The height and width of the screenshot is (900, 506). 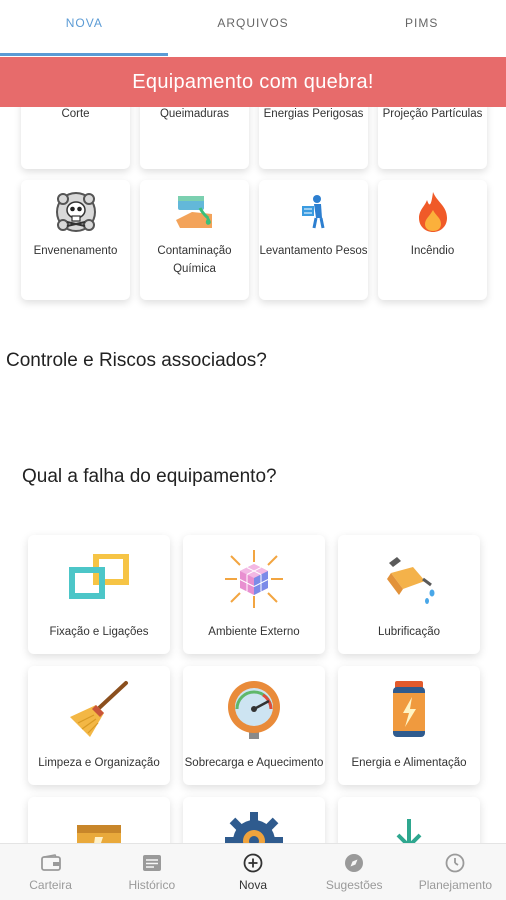 I want to click on risk-card-energias-perigosas: Energias Perigosas, so click(x=313, y=138).